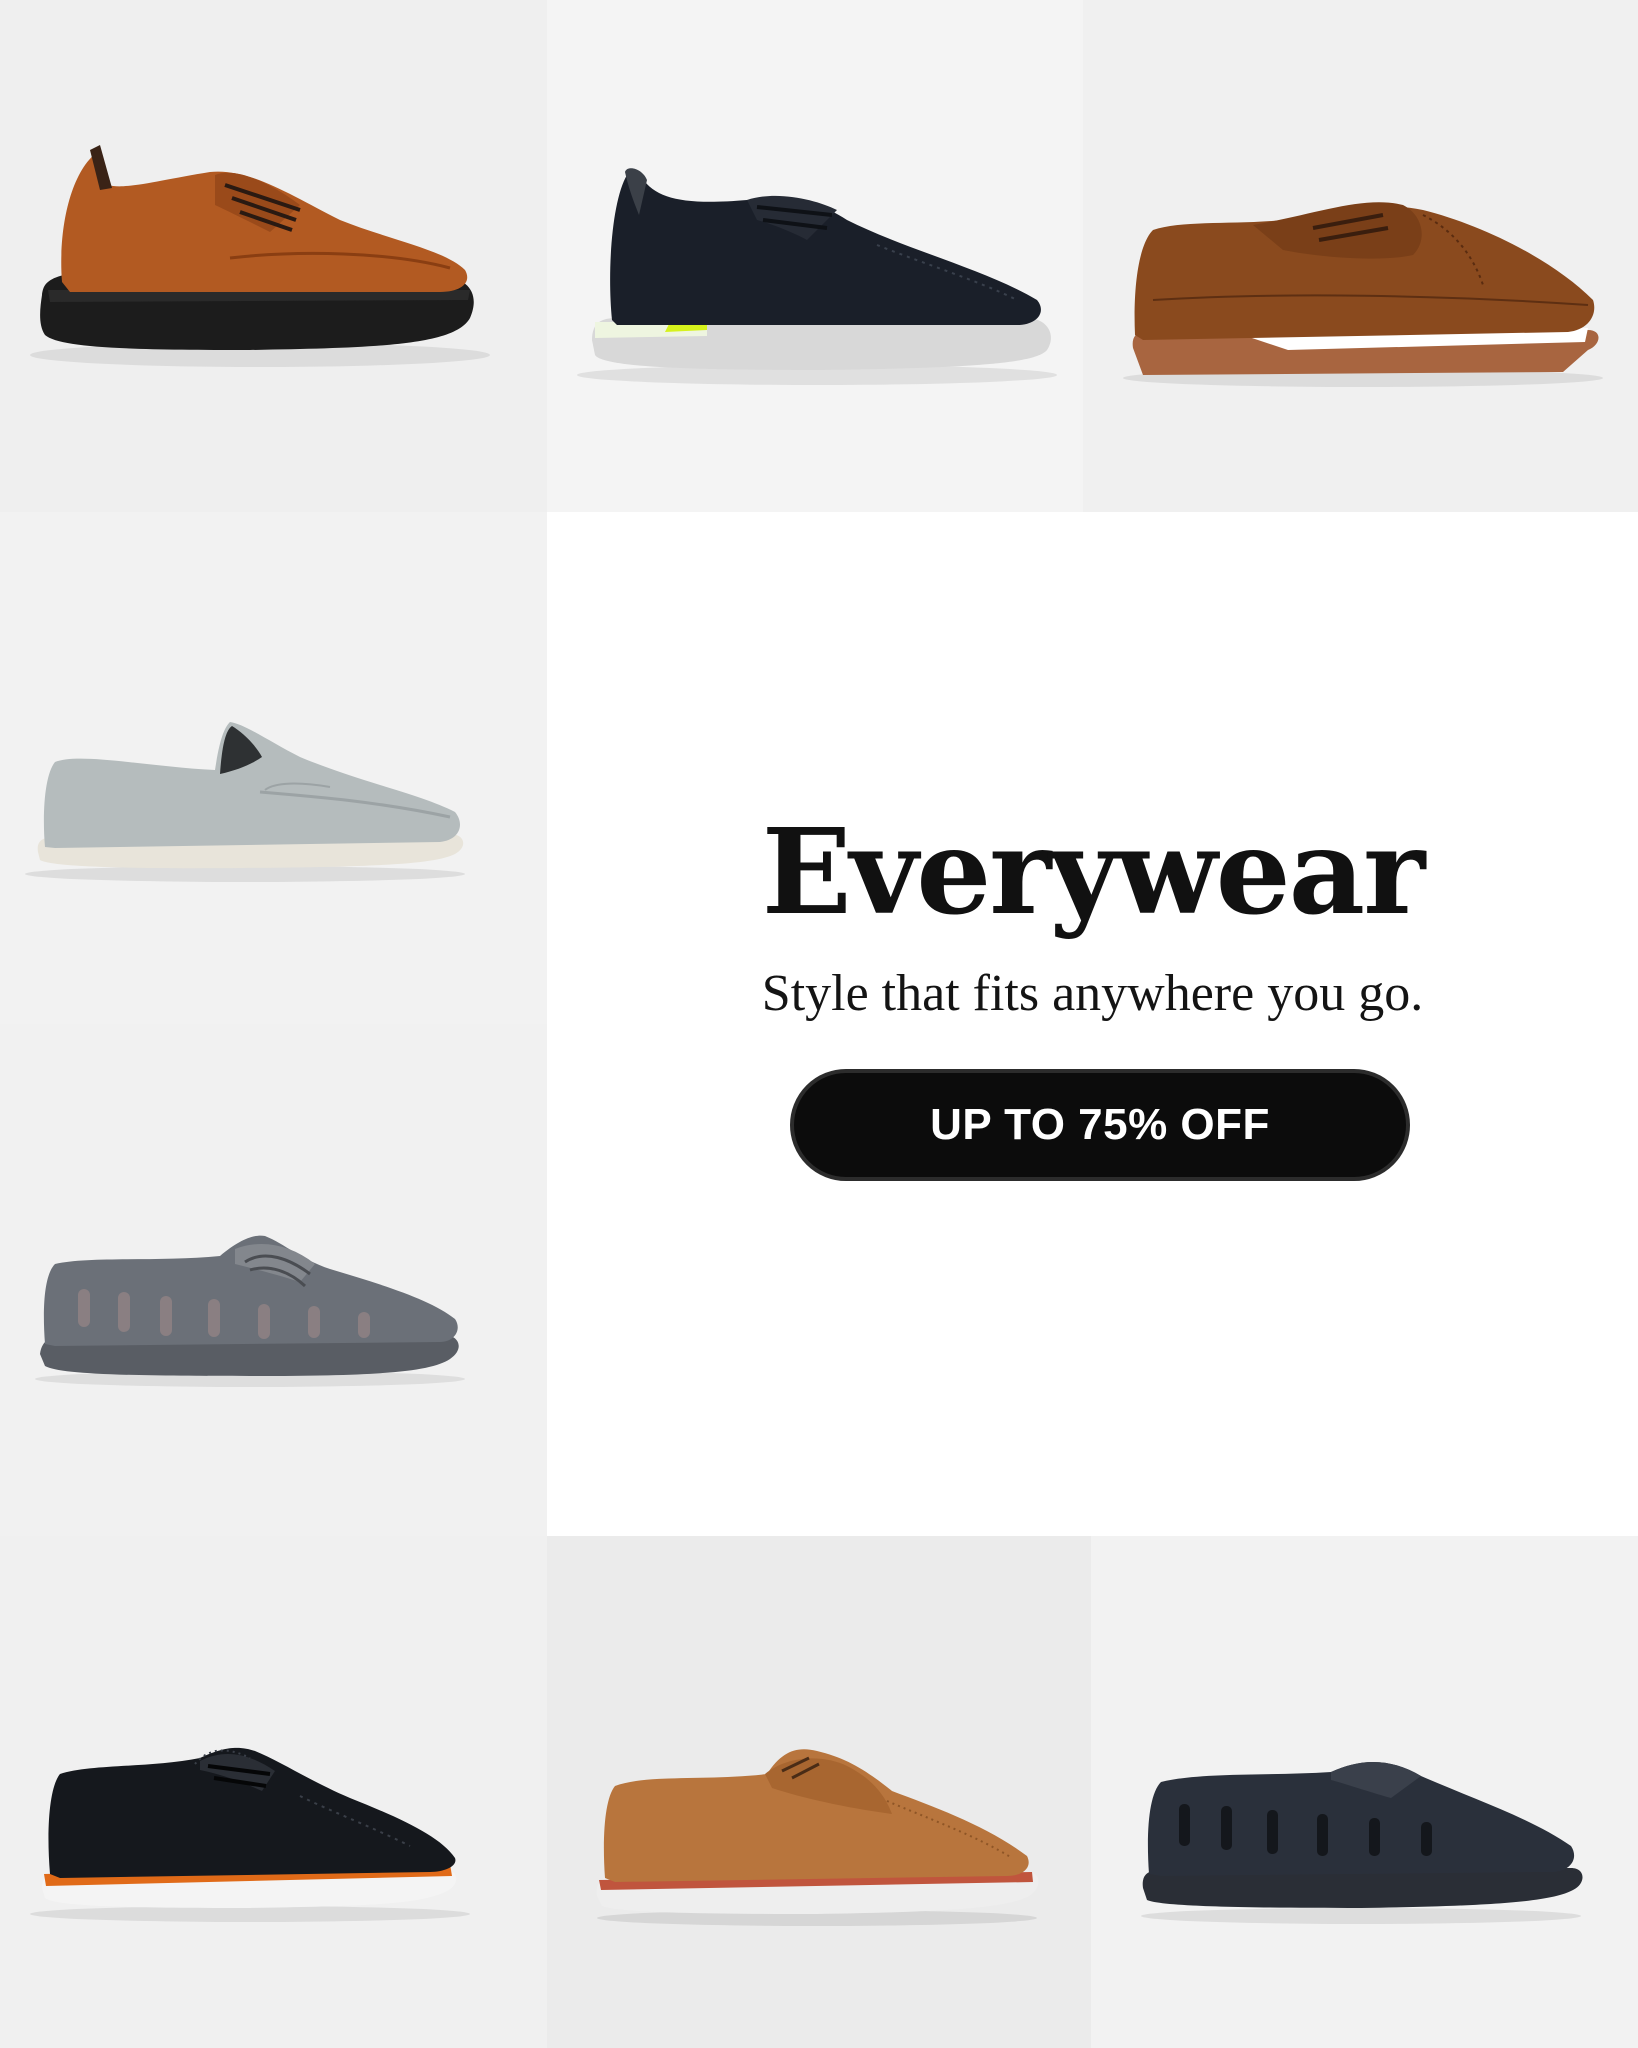 This screenshot has width=1638, height=2048. I want to click on discount-button: UP TO 75% OFF, so click(1100, 1125).